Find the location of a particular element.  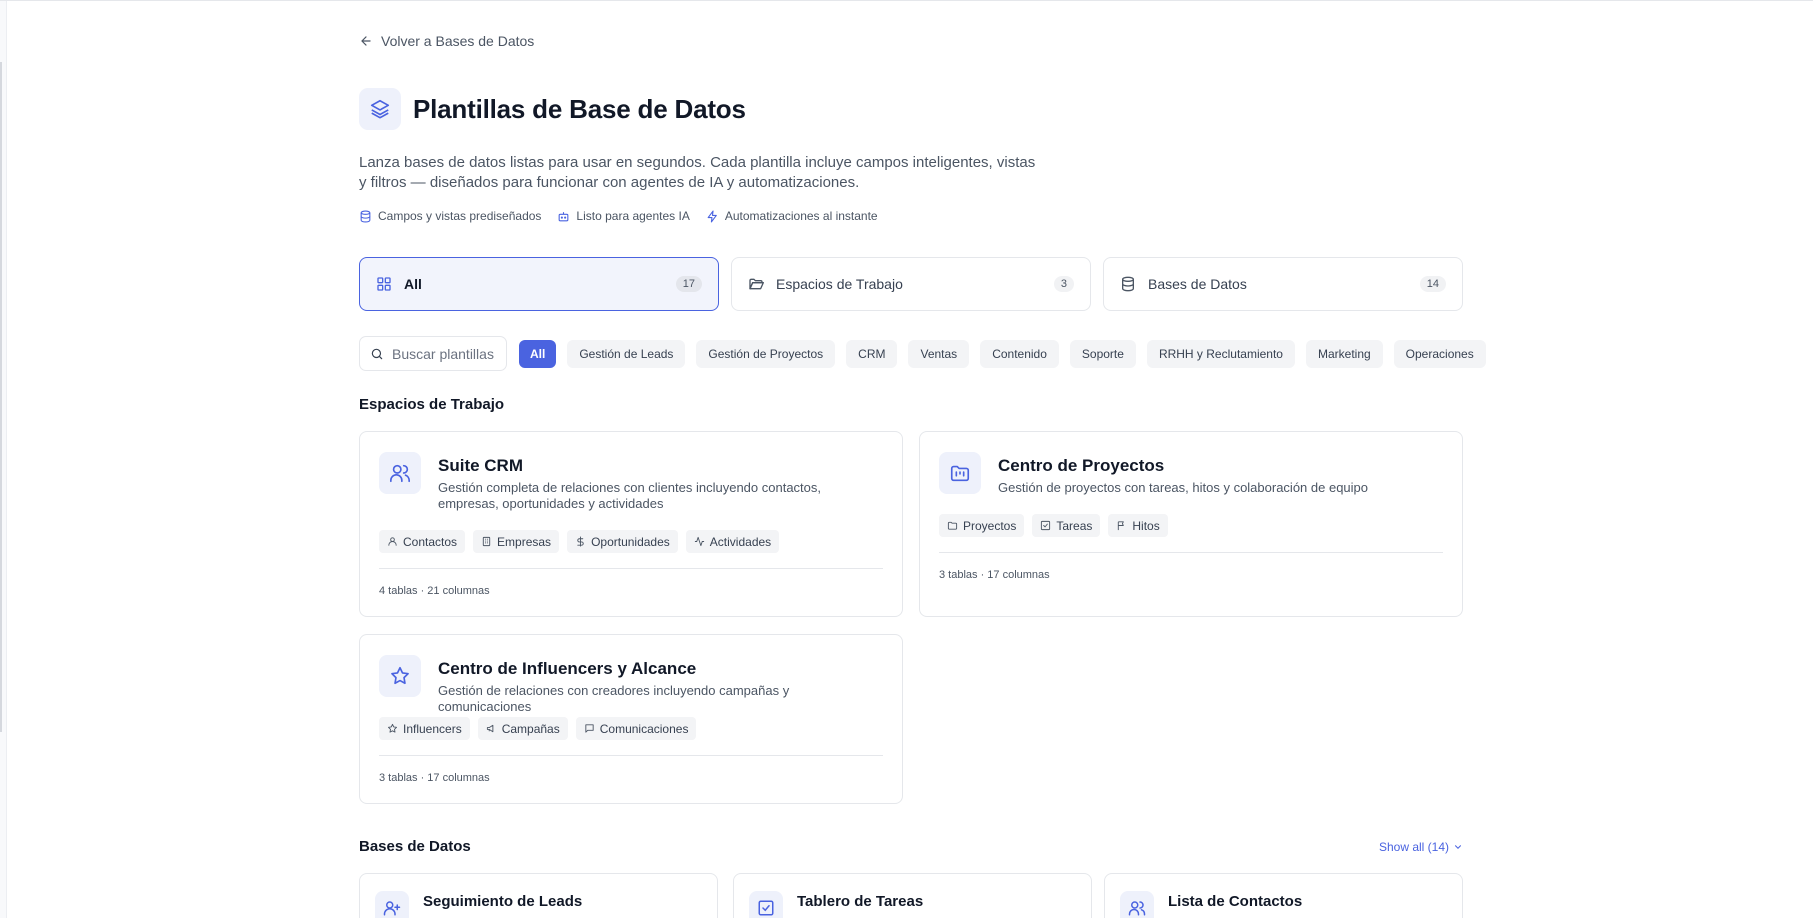

card-title: Suite CRM is located at coordinates (480, 465).